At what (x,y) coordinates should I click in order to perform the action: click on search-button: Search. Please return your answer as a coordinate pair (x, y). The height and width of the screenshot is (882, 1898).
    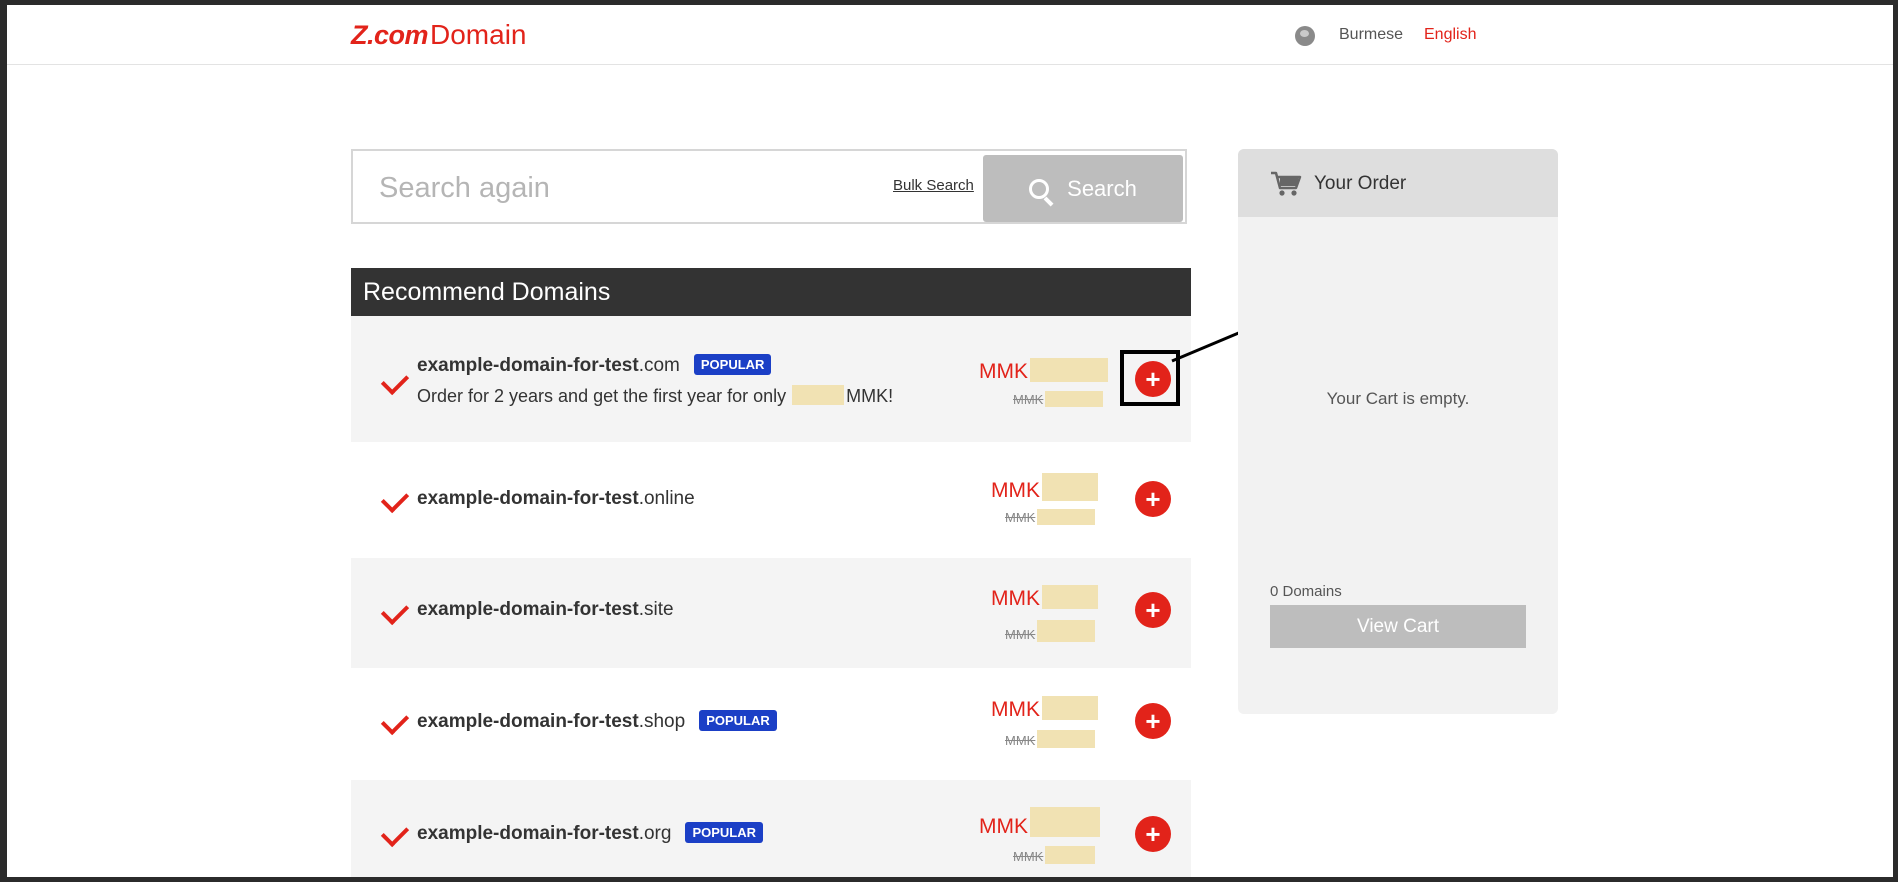
    Looking at the image, I should click on (1083, 188).